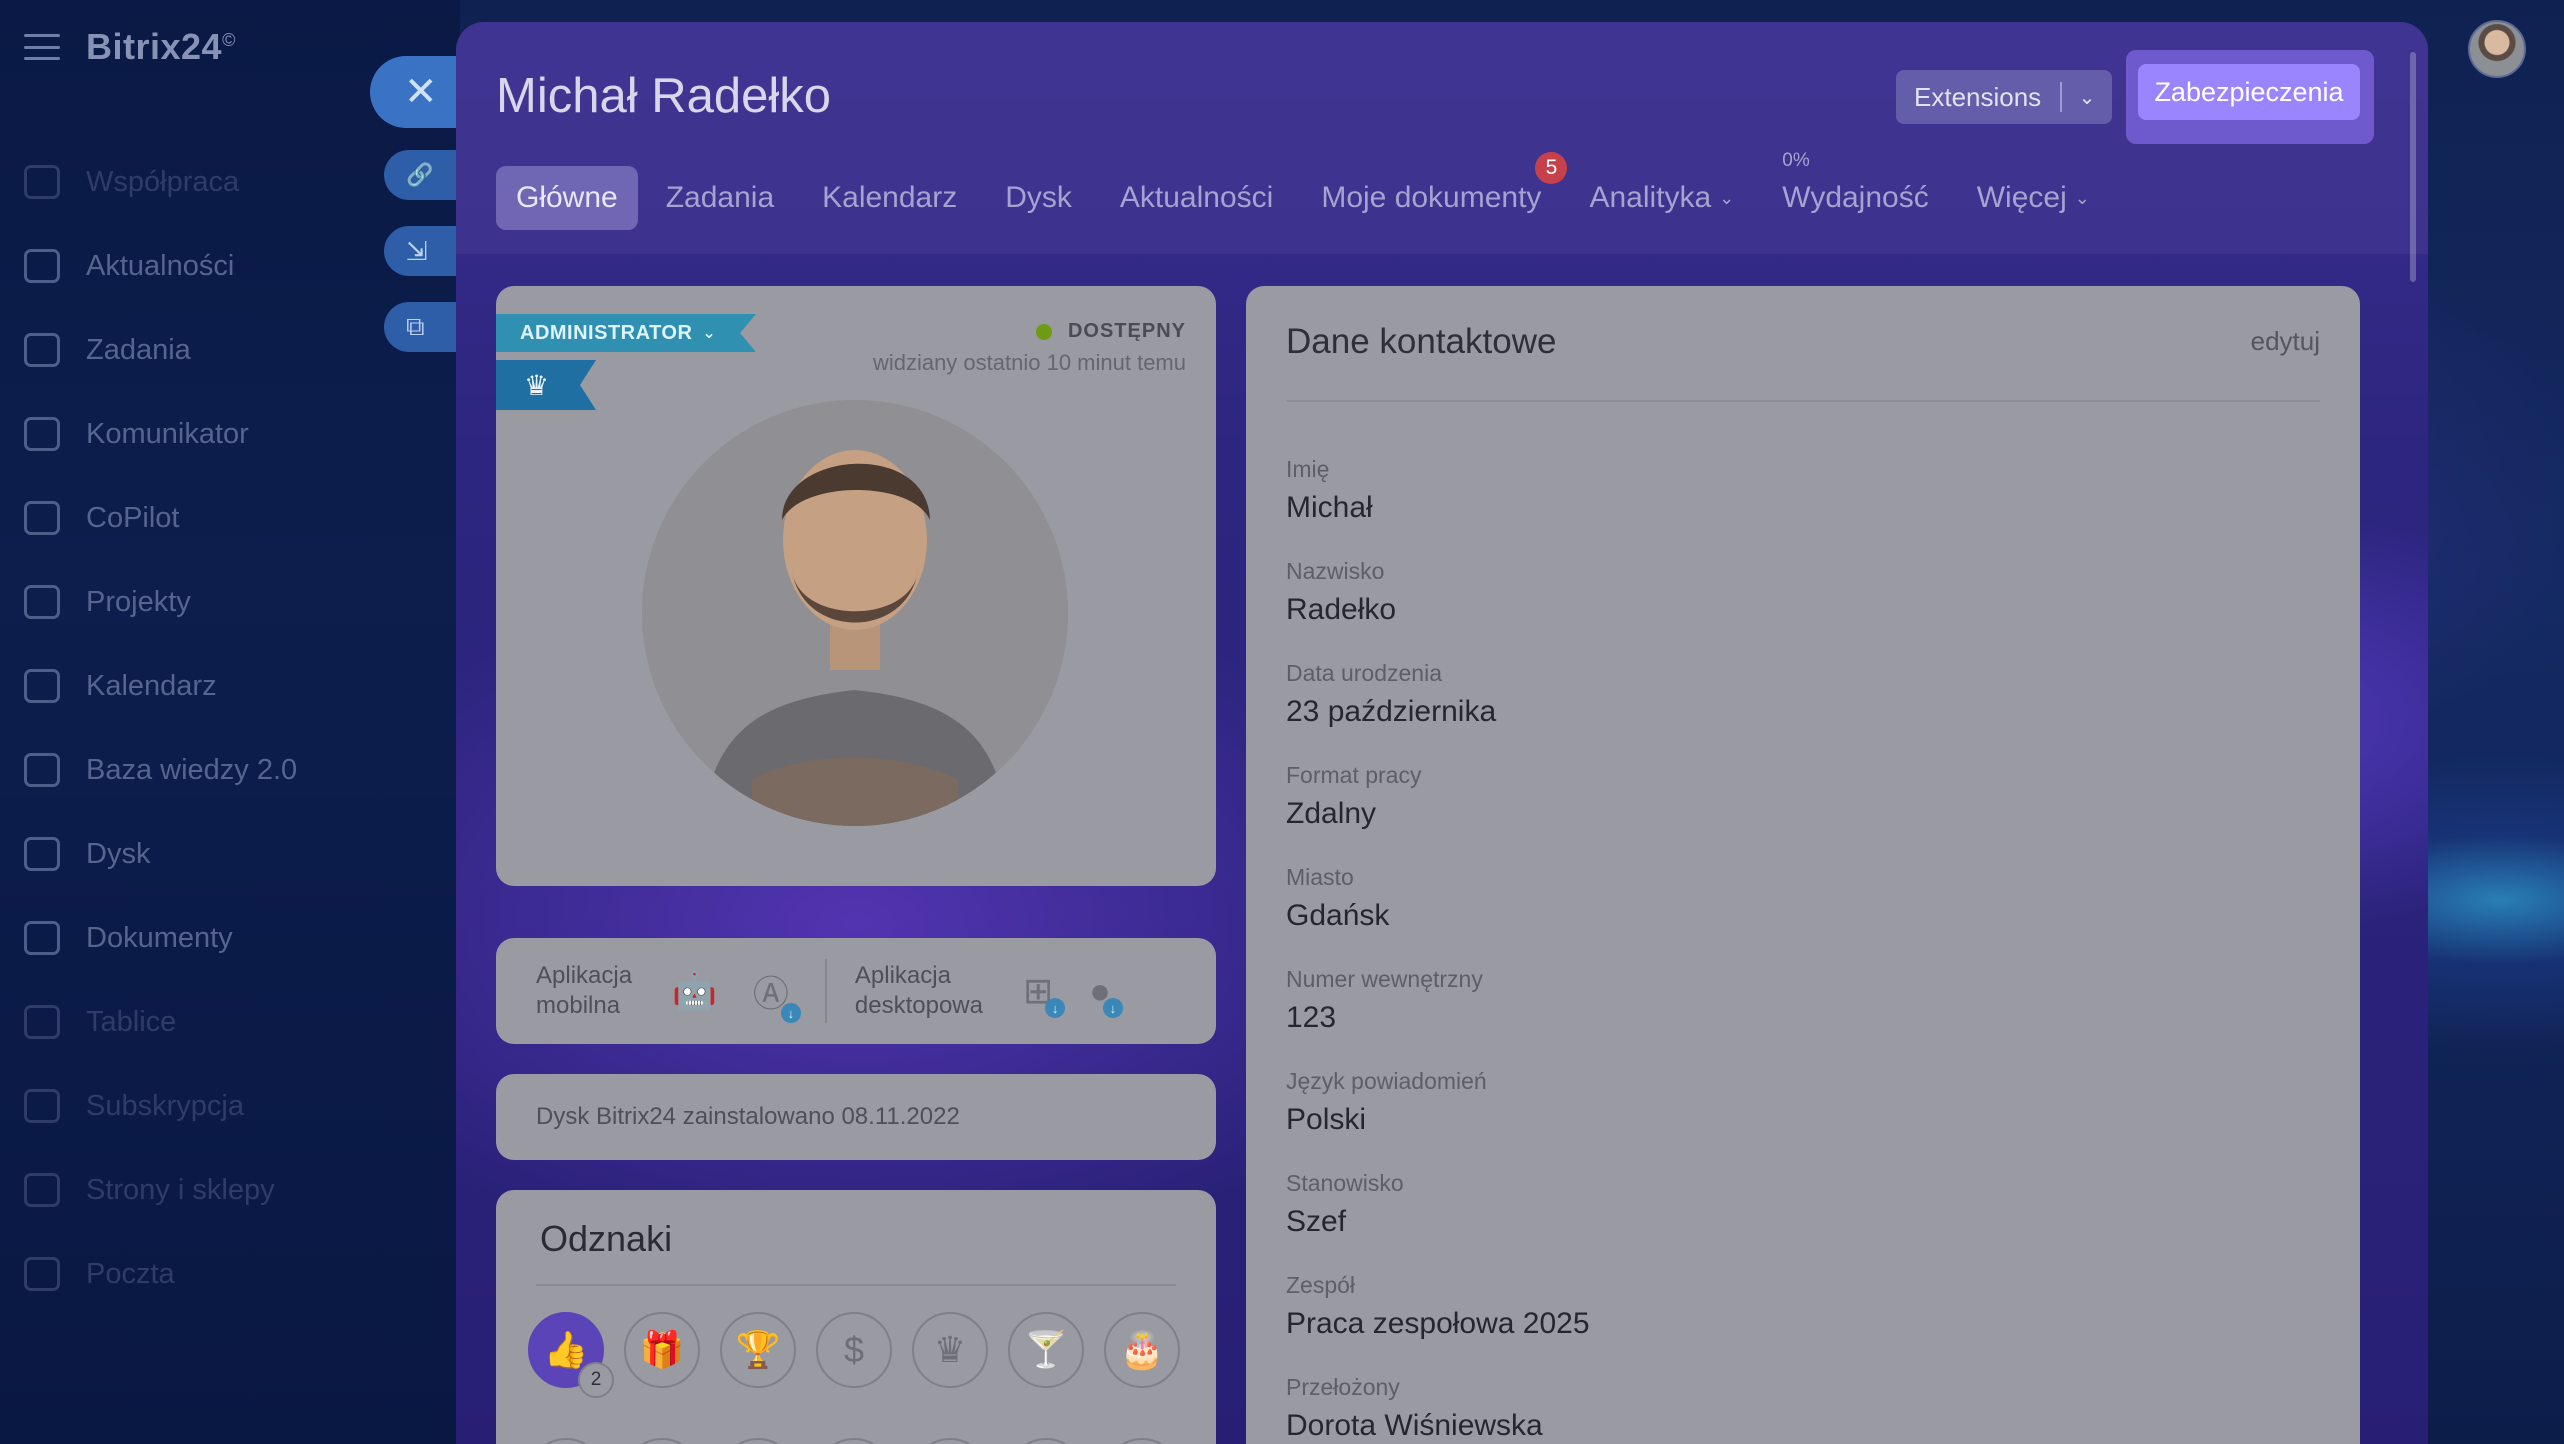 The height and width of the screenshot is (1444, 2564). I want to click on badges-title: Odznaki, so click(606, 1238).